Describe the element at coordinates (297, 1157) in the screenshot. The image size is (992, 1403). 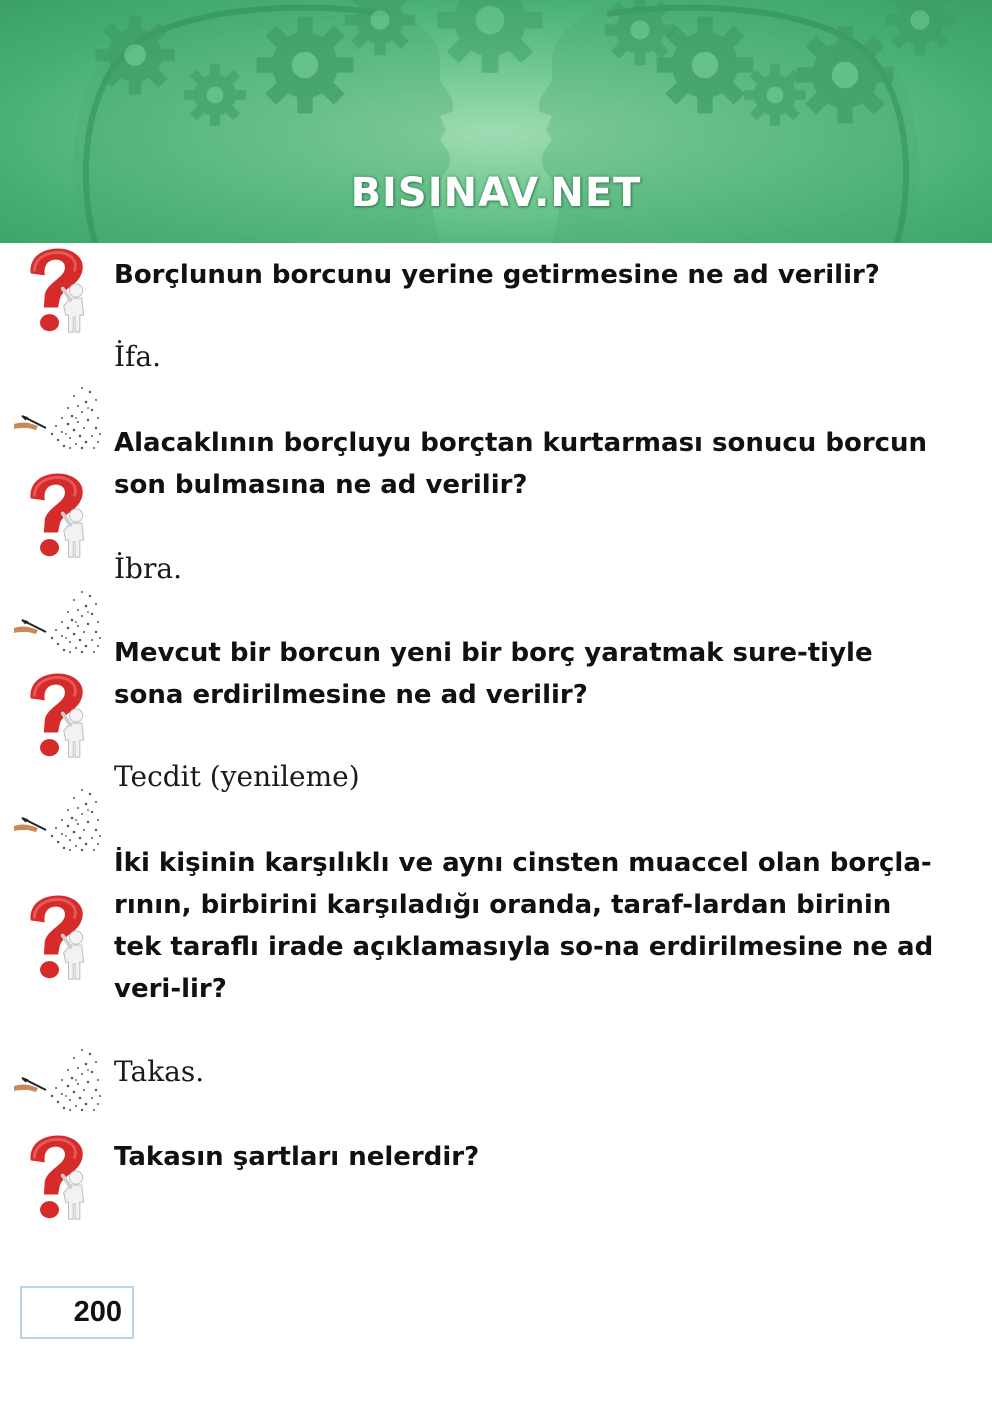
I see `question-text: Takasın şartları nelerdir?` at that location.